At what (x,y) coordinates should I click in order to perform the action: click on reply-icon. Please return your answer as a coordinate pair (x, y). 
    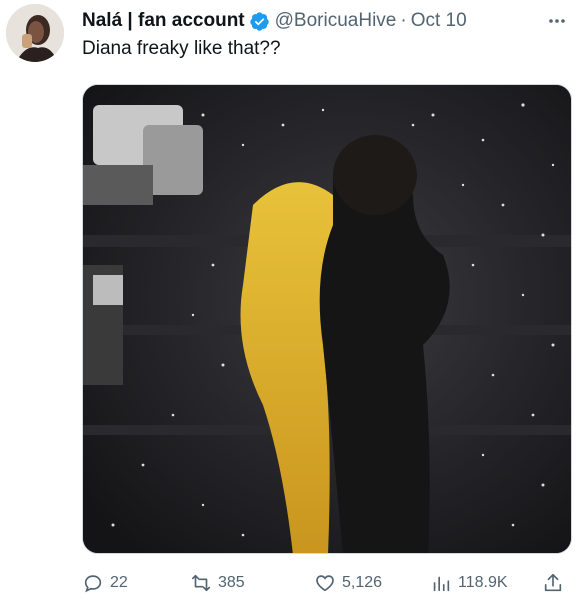
    Looking at the image, I should click on (93, 584).